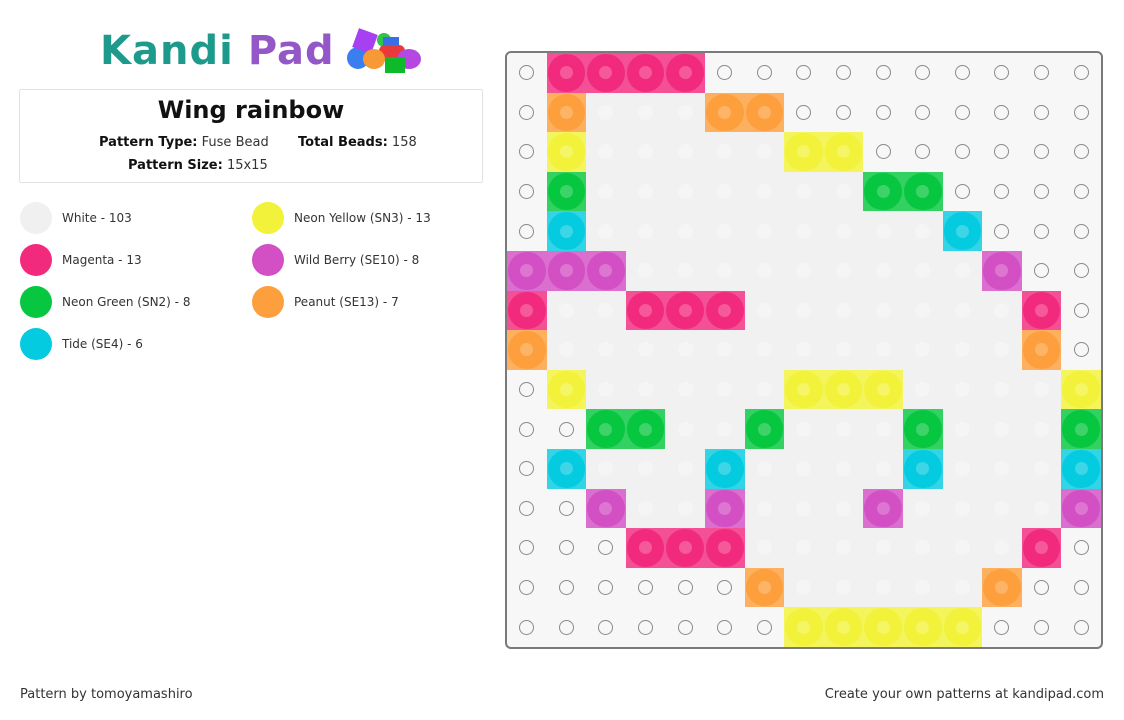 Image resolution: width=1124 pixels, height=720 pixels. I want to click on kandipad-promo-link: Create your own patterns at kandipad.com, so click(964, 694).